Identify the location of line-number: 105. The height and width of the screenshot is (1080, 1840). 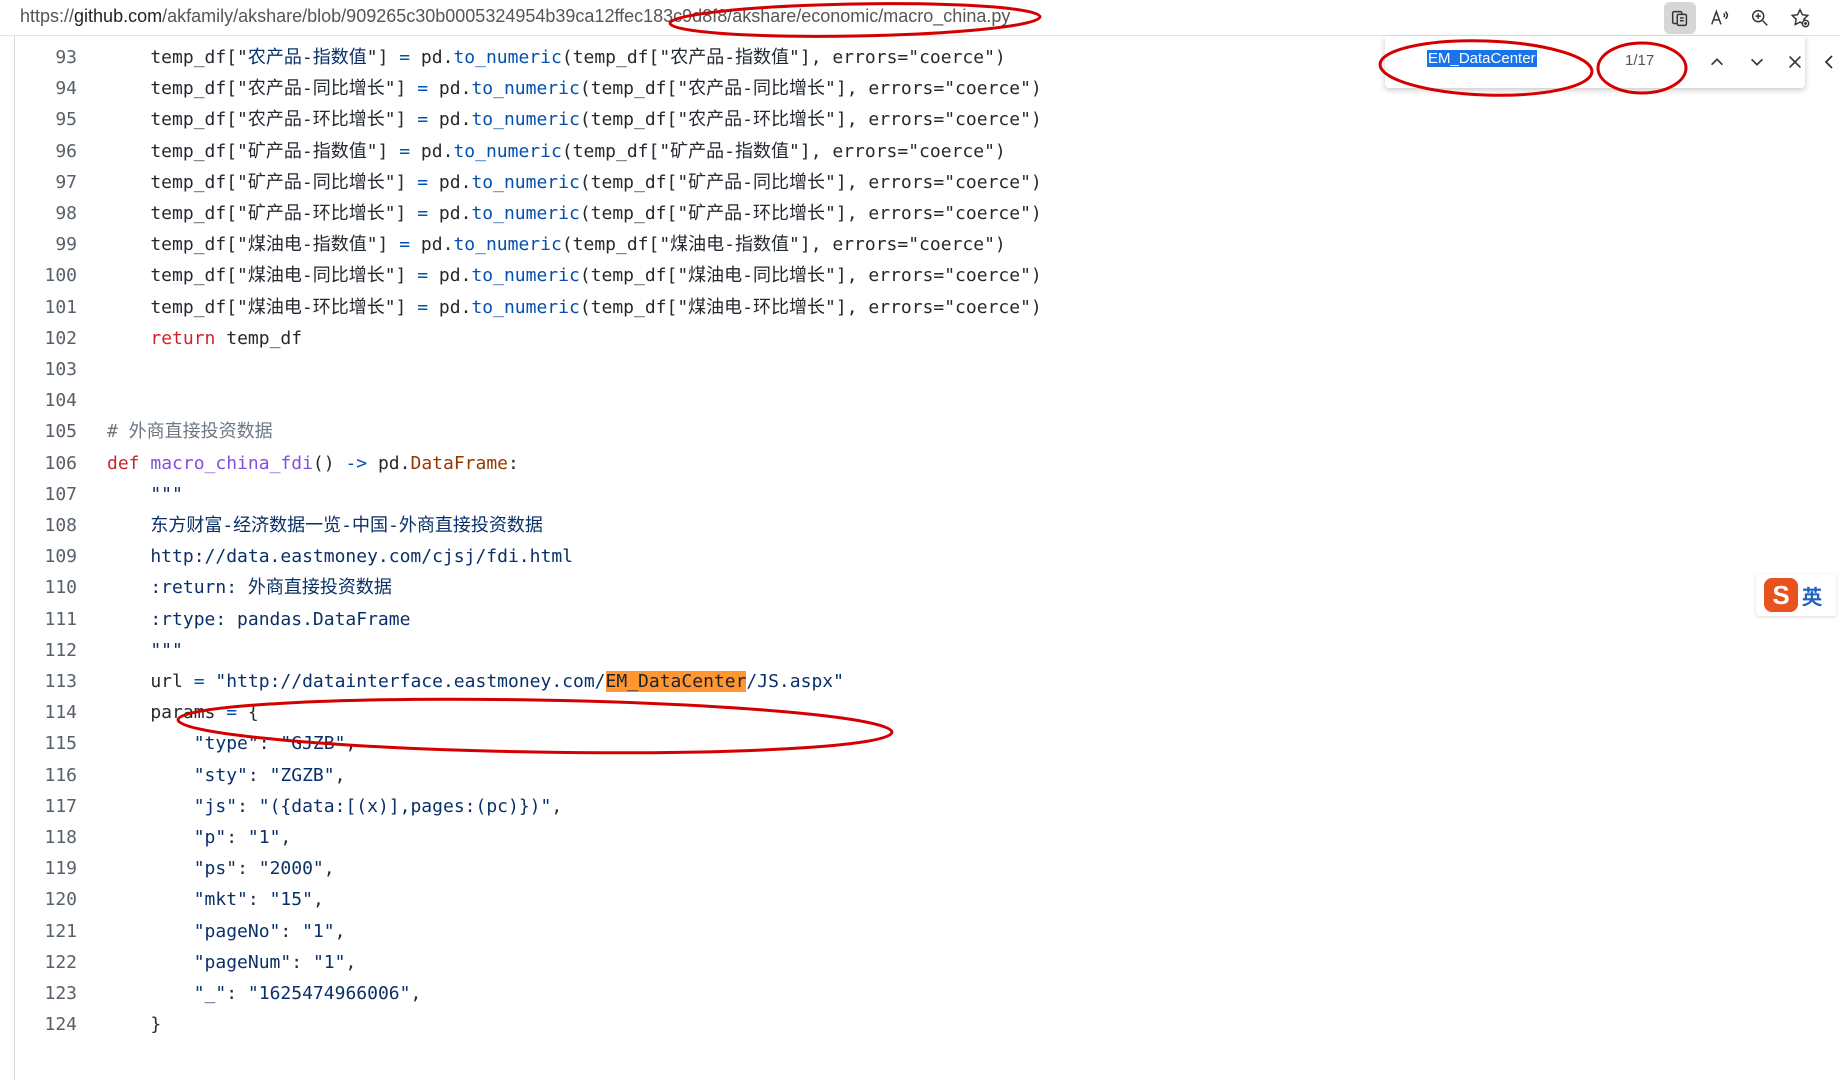
(46, 431).